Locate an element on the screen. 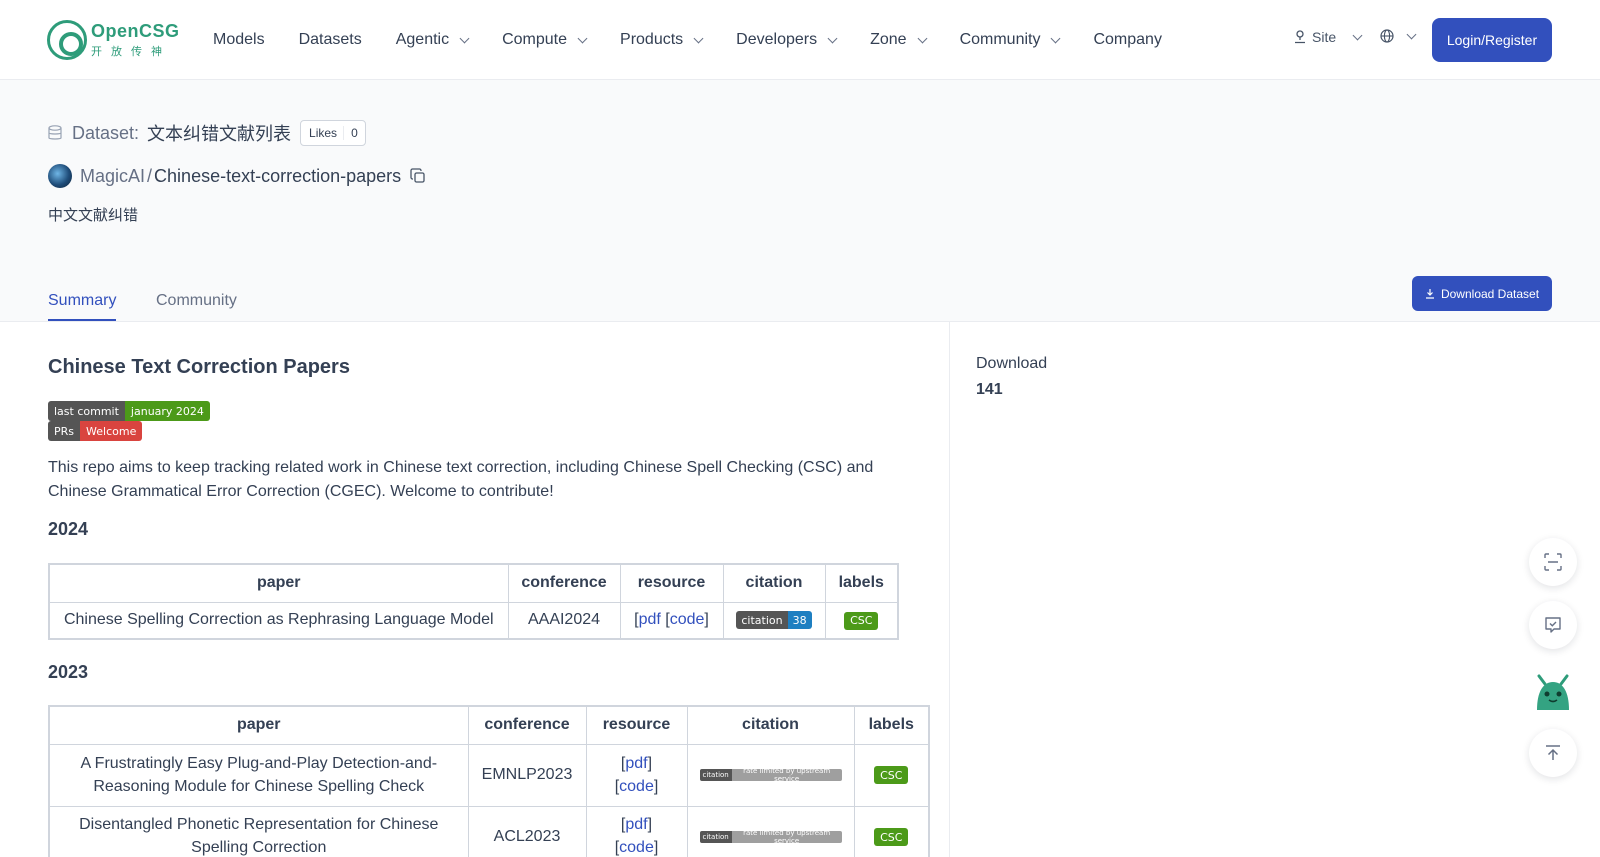 The height and width of the screenshot is (857, 1600). download-icon is located at coordinates (1429, 294).